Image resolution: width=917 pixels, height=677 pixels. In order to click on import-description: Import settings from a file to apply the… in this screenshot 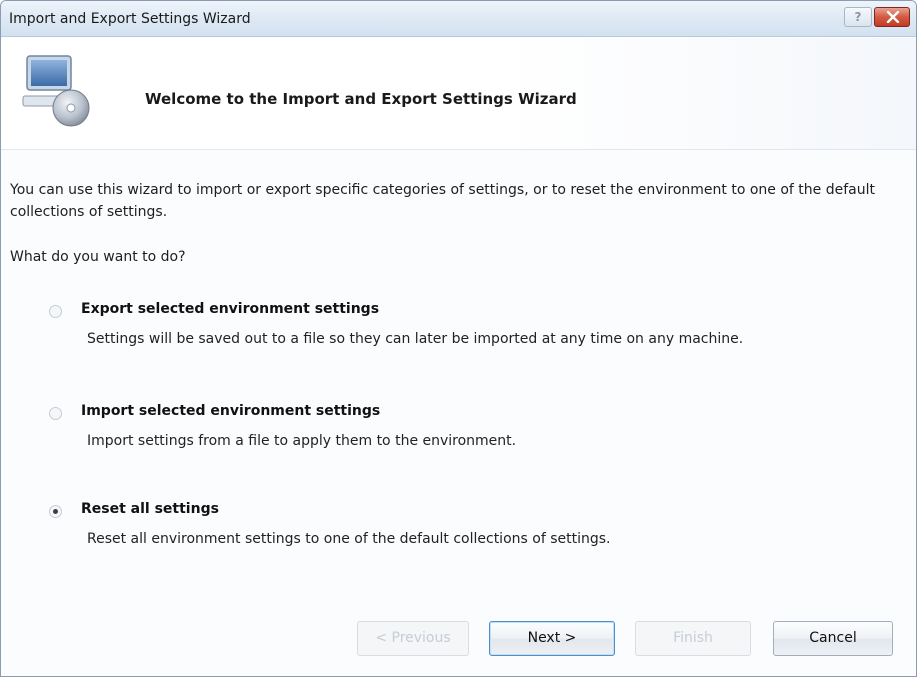, I will do `click(302, 441)`.